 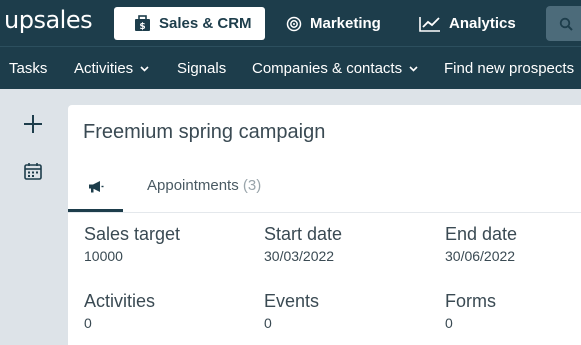 I want to click on field-label: Events, so click(x=292, y=301).